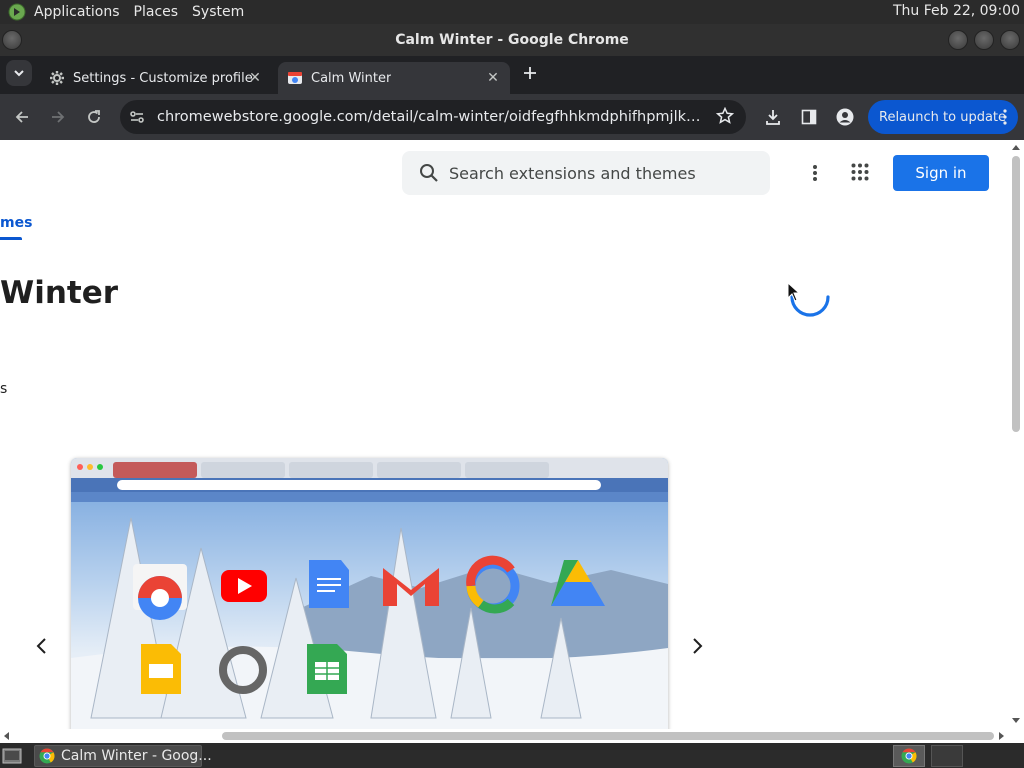  I want to click on arrow-right-icon, so click(58, 117).